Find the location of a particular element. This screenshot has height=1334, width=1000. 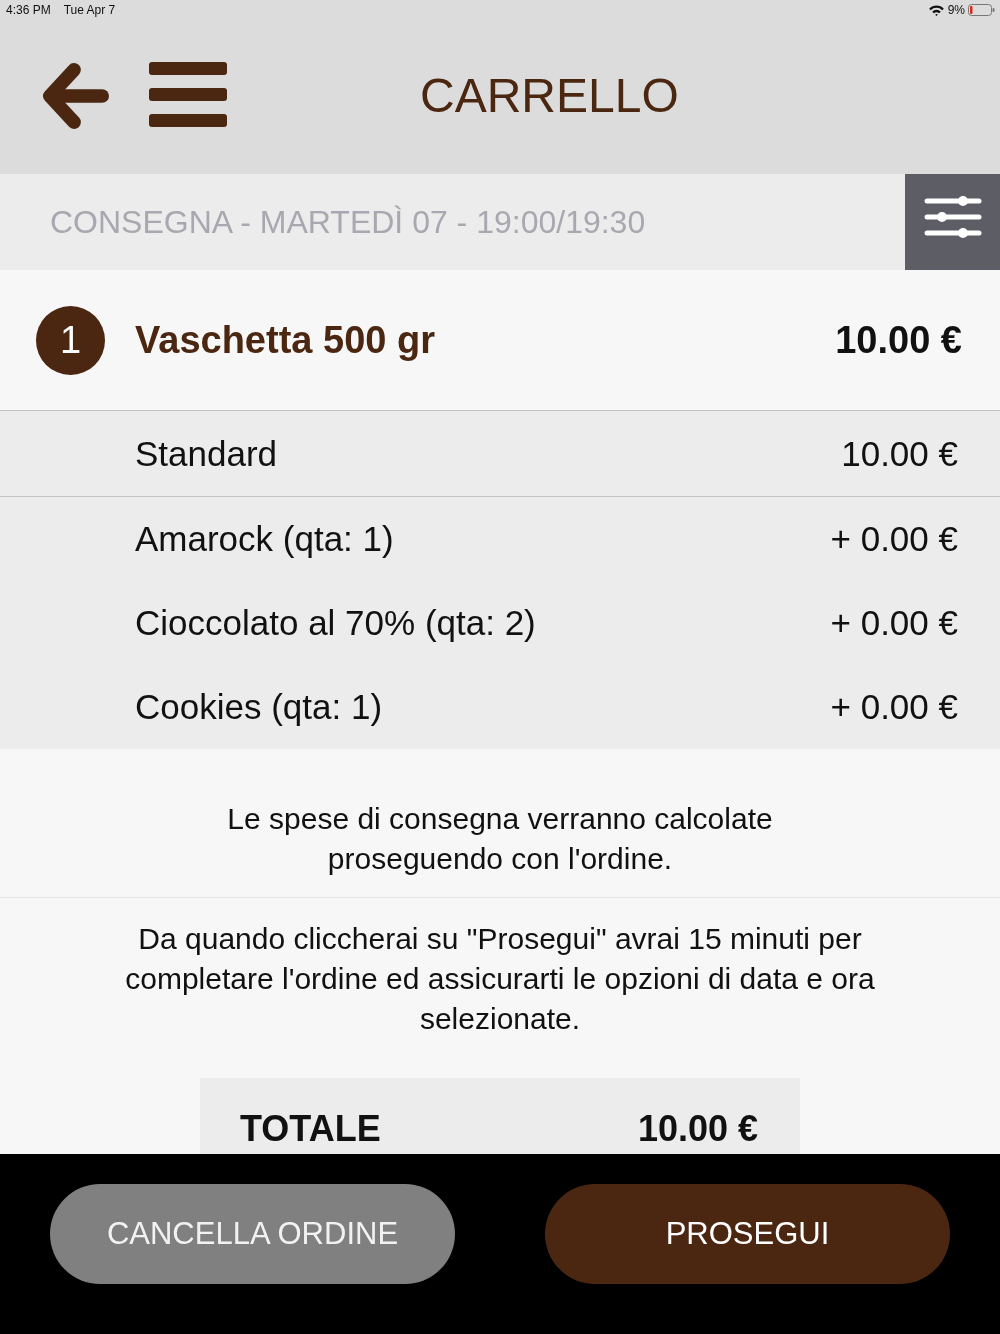

filter-button is located at coordinates (952, 222).